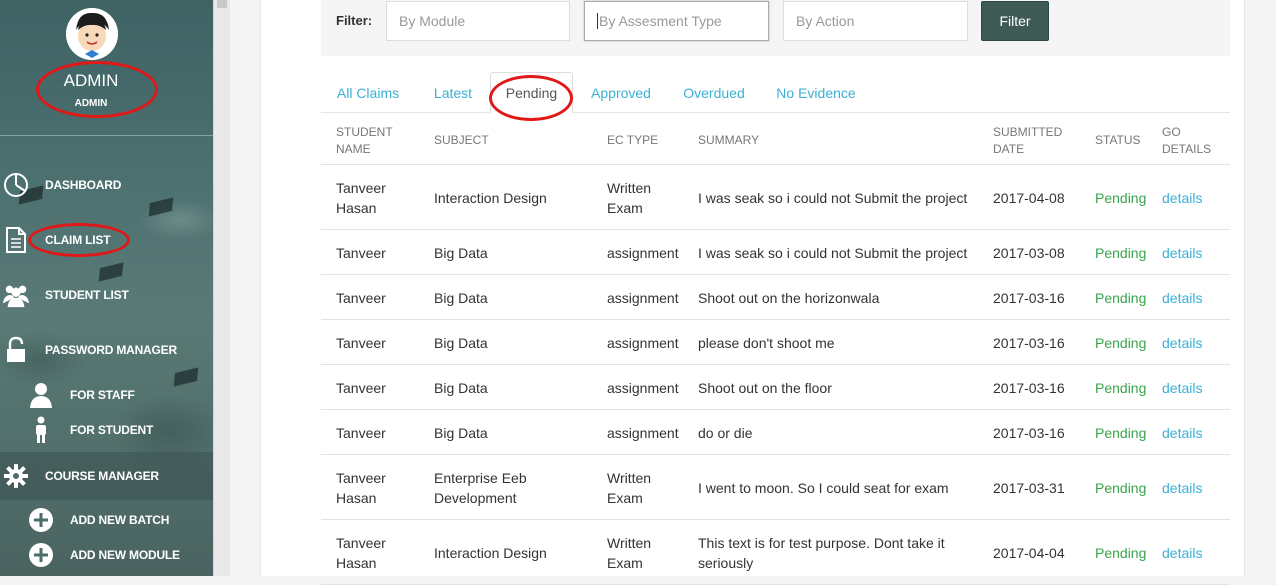 The image size is (1276, 585). Describe the element at coordinates (1118, 140) in the screenshot. I see `header-status: STATUS` at that location.